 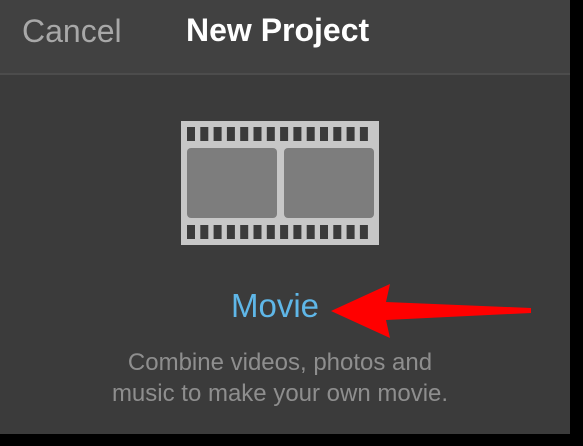 What do you see at coordinates (280, 362) in the screenshot?
I see `description-line-1: Combine videos, photos and` at bounding box center [280, 362].